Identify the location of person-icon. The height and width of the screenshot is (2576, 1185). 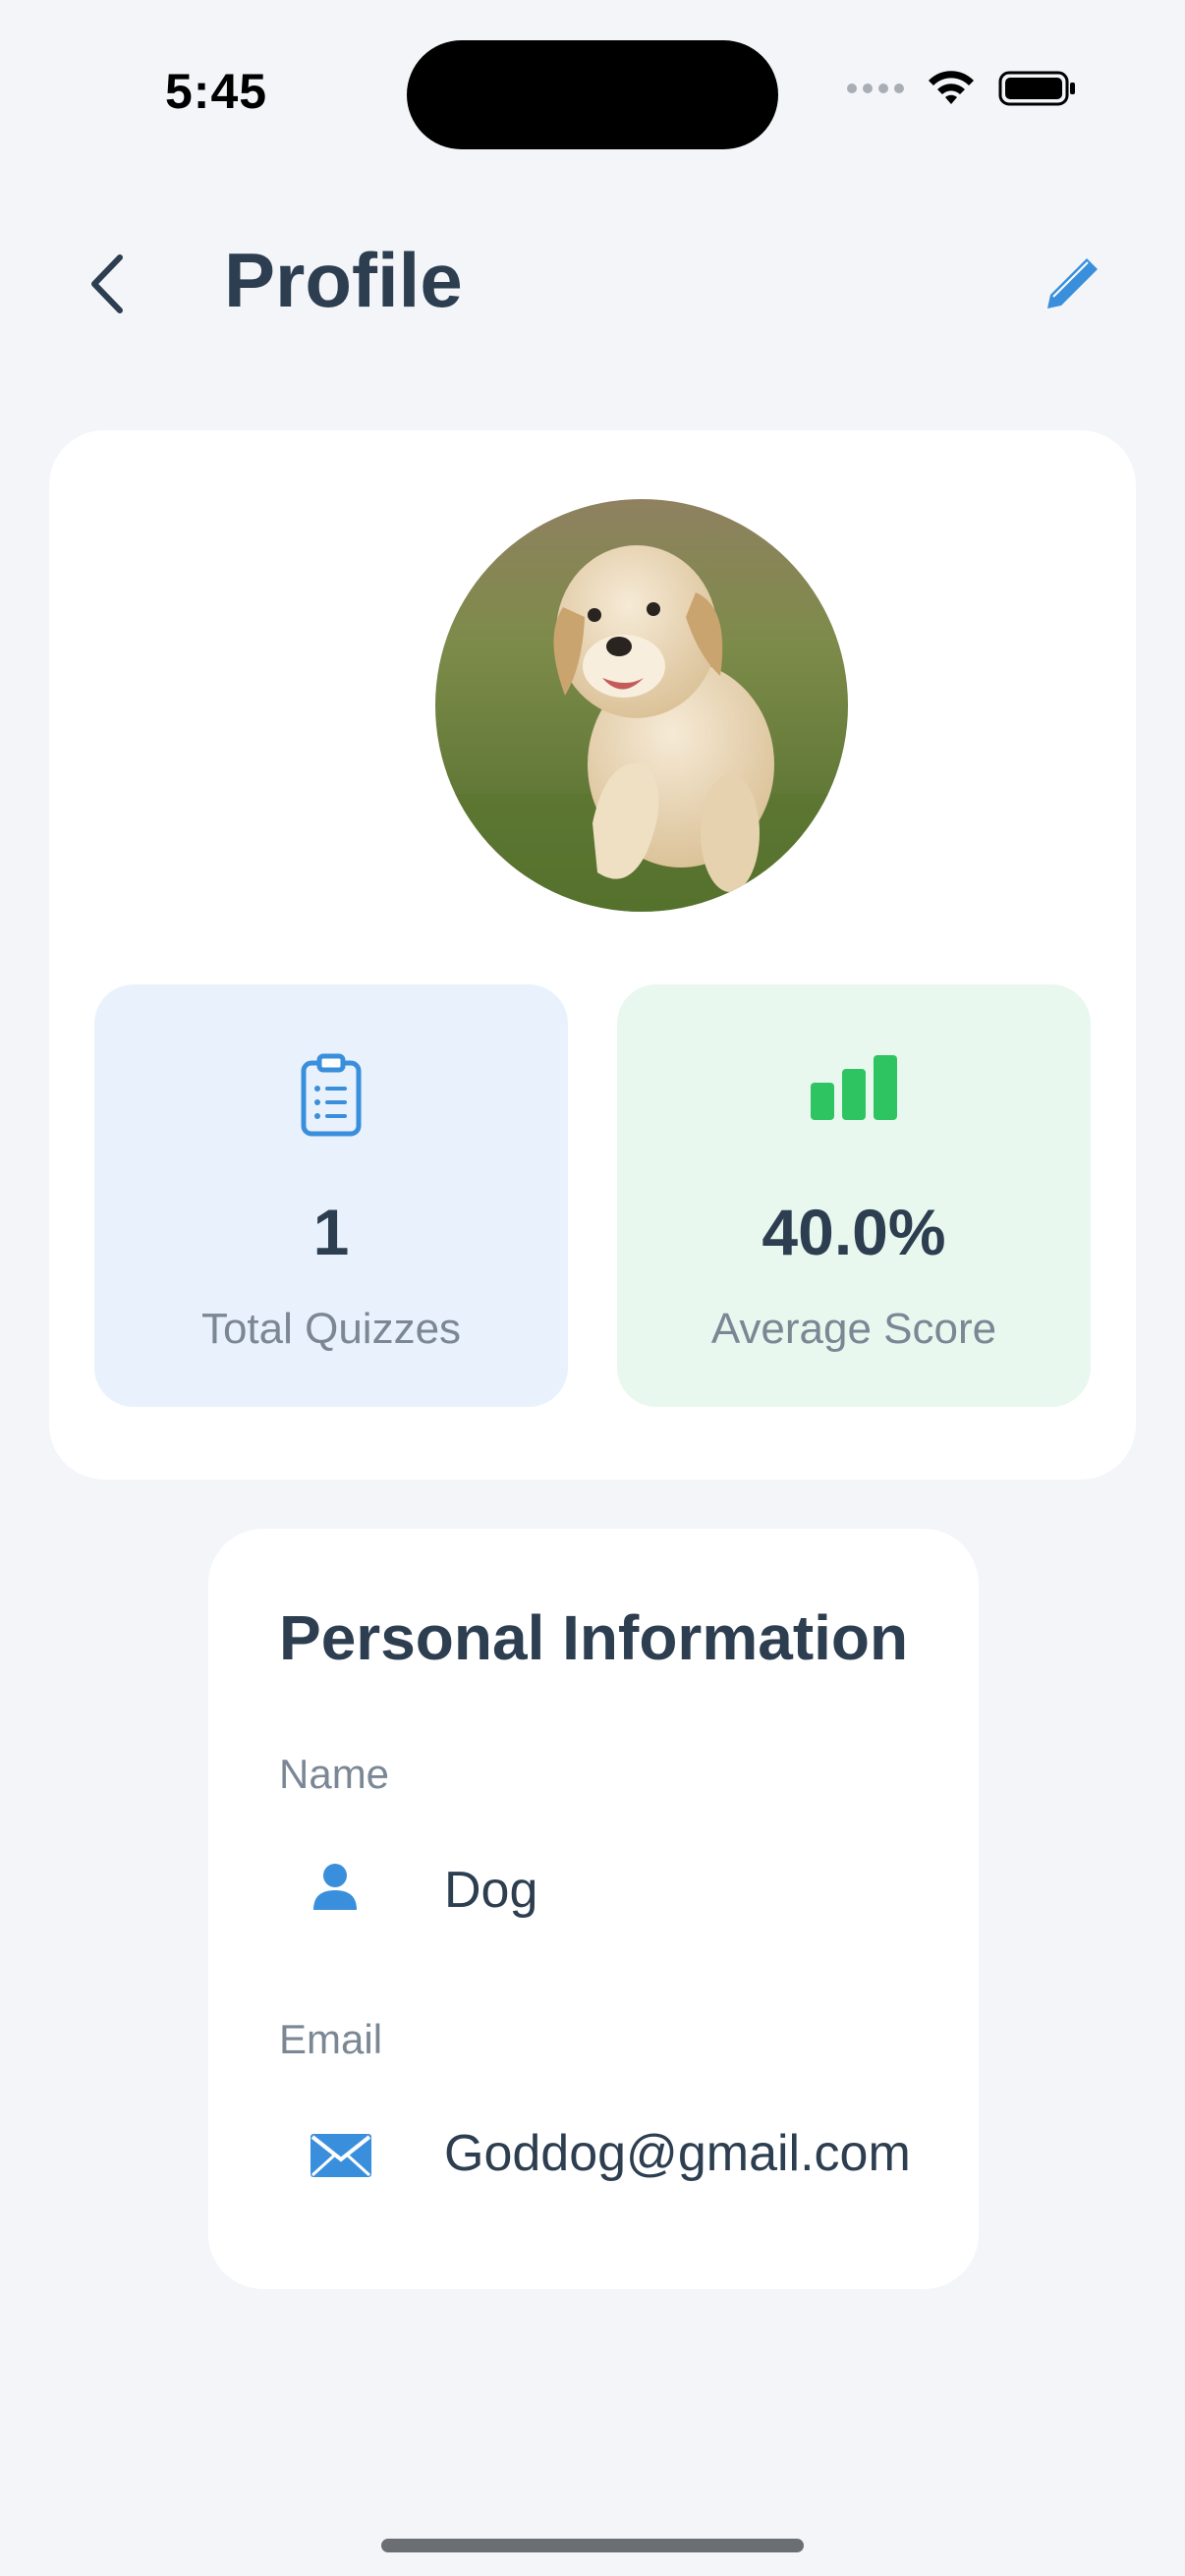
(335, 1887).